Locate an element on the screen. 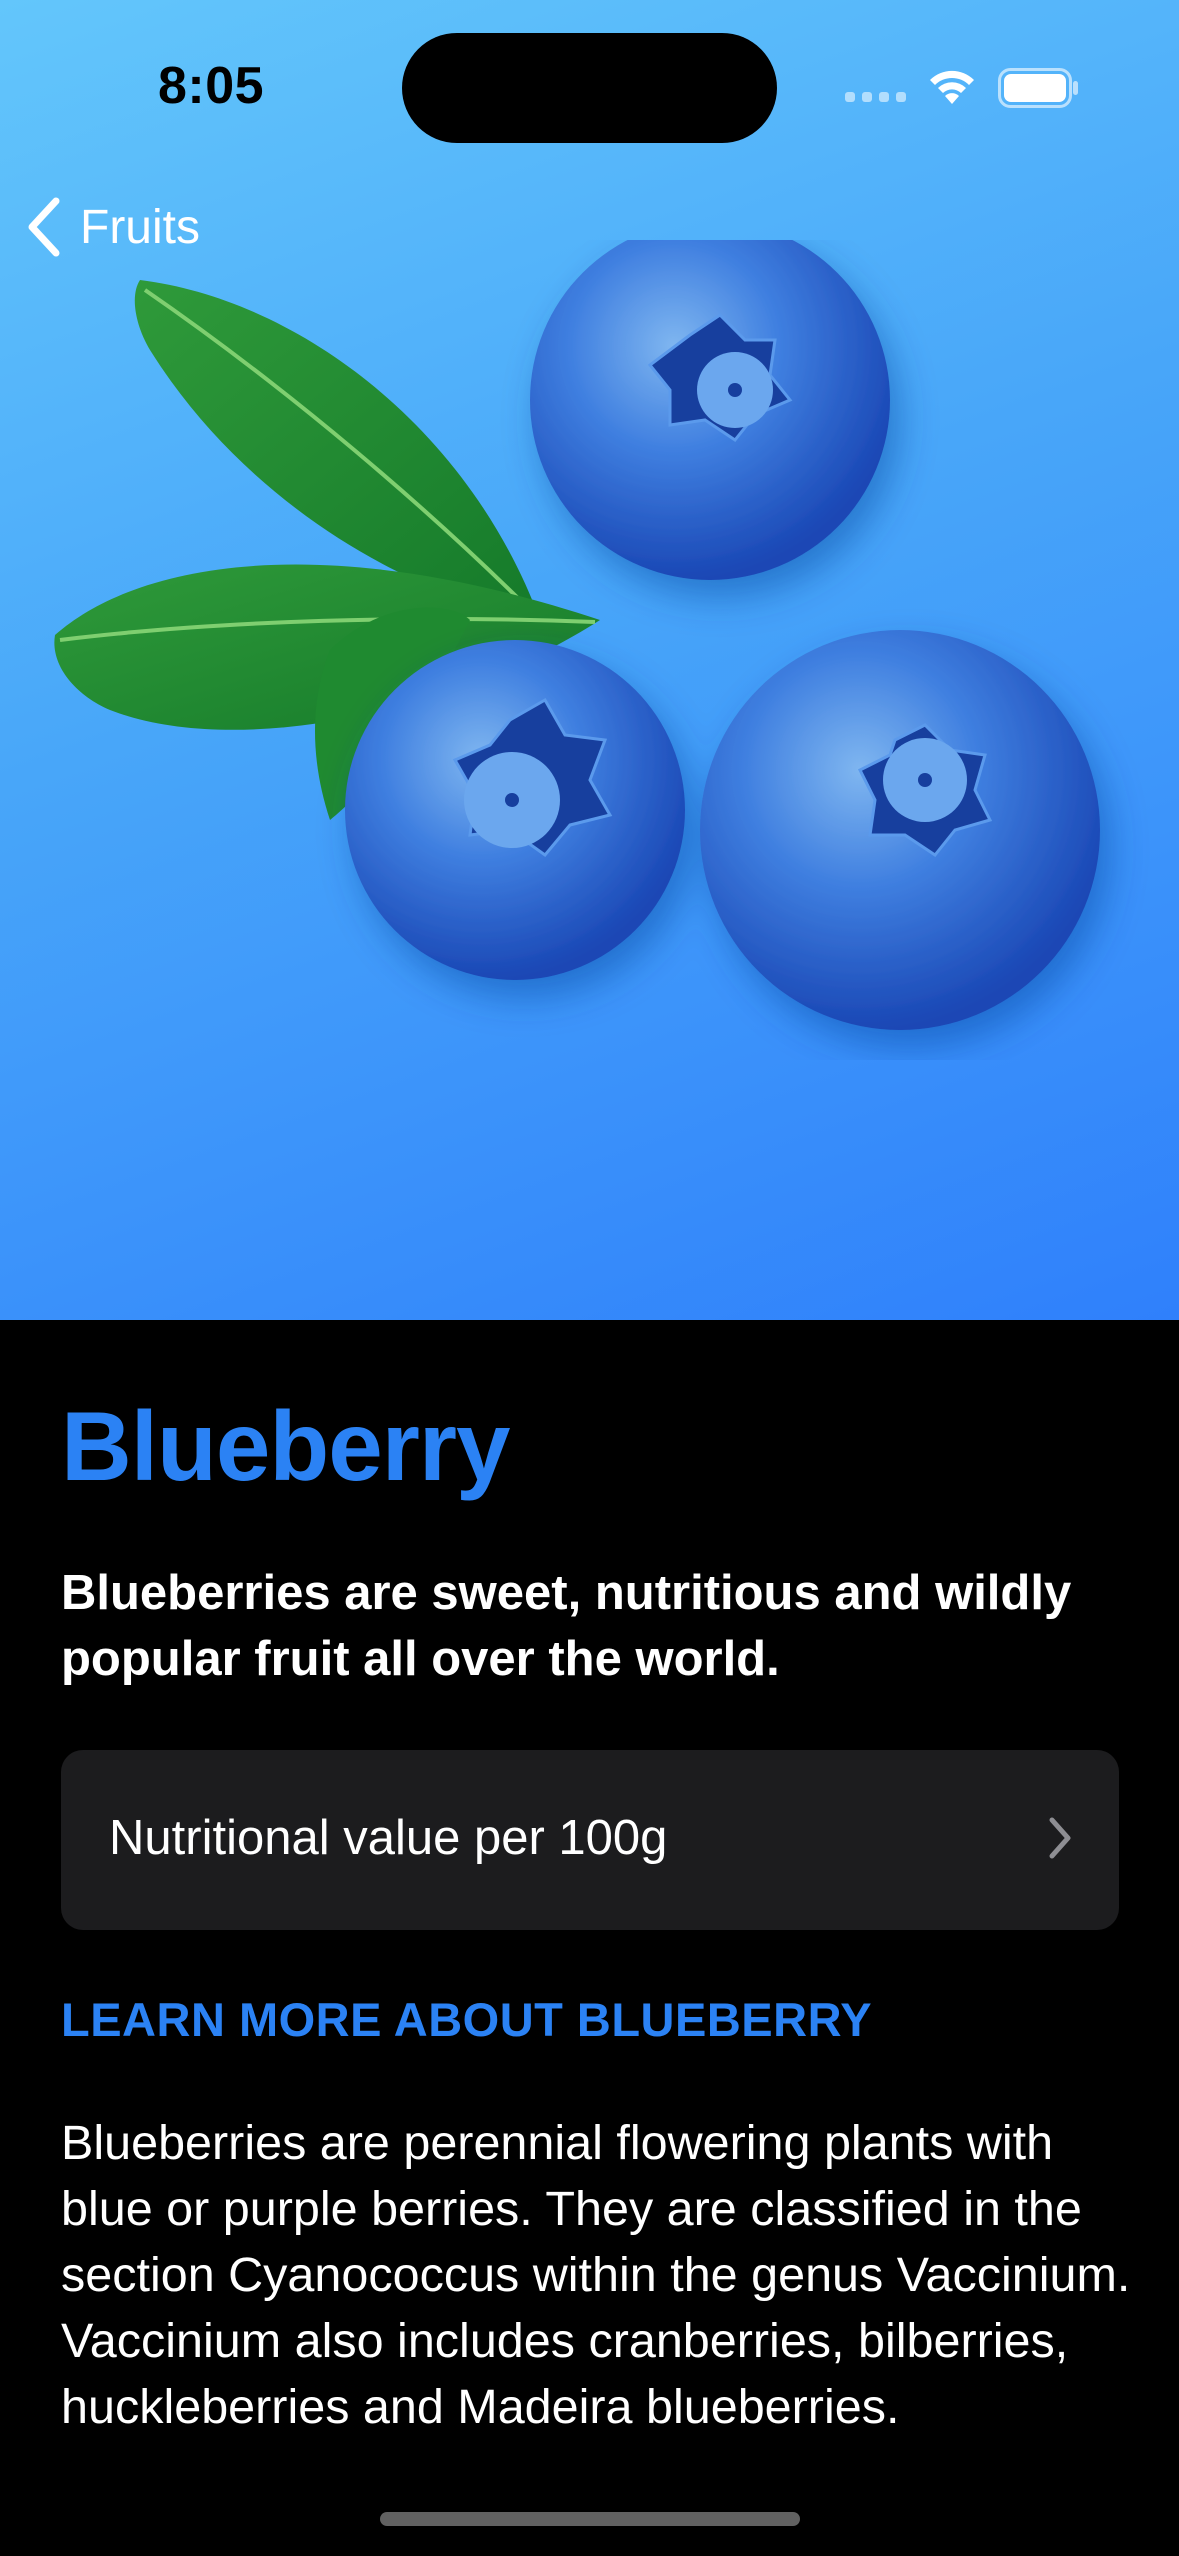 The image size is (1179, 2556). nutrition-label: Nutritional value per 100g is located at coordinates (388, 1838).